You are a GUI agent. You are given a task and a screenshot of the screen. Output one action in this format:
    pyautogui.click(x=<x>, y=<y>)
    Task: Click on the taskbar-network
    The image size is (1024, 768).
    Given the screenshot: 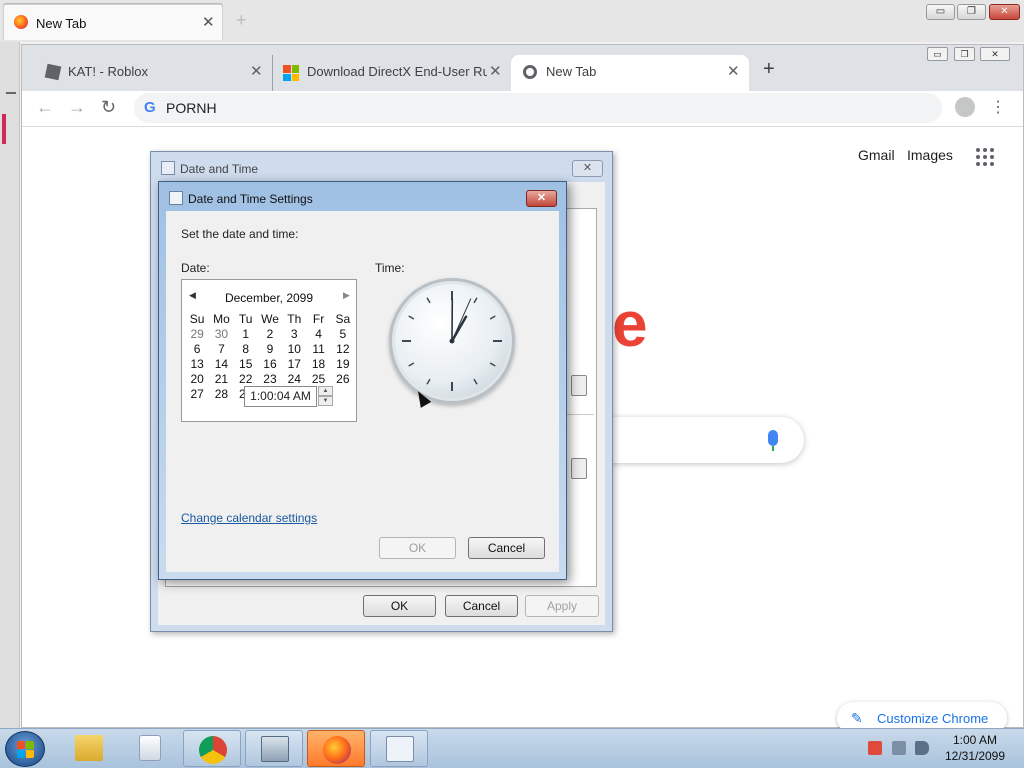 What is the action you would take?
    pyautogui.click(x=274, y=748)
    